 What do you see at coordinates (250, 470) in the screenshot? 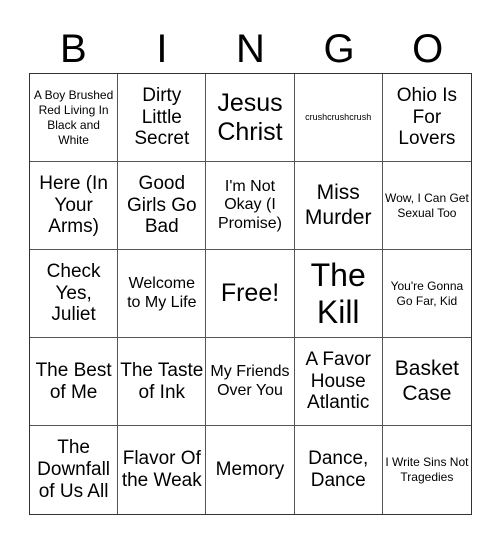
I see `bingo-cell: Memory` at bounding box center [250, 470].